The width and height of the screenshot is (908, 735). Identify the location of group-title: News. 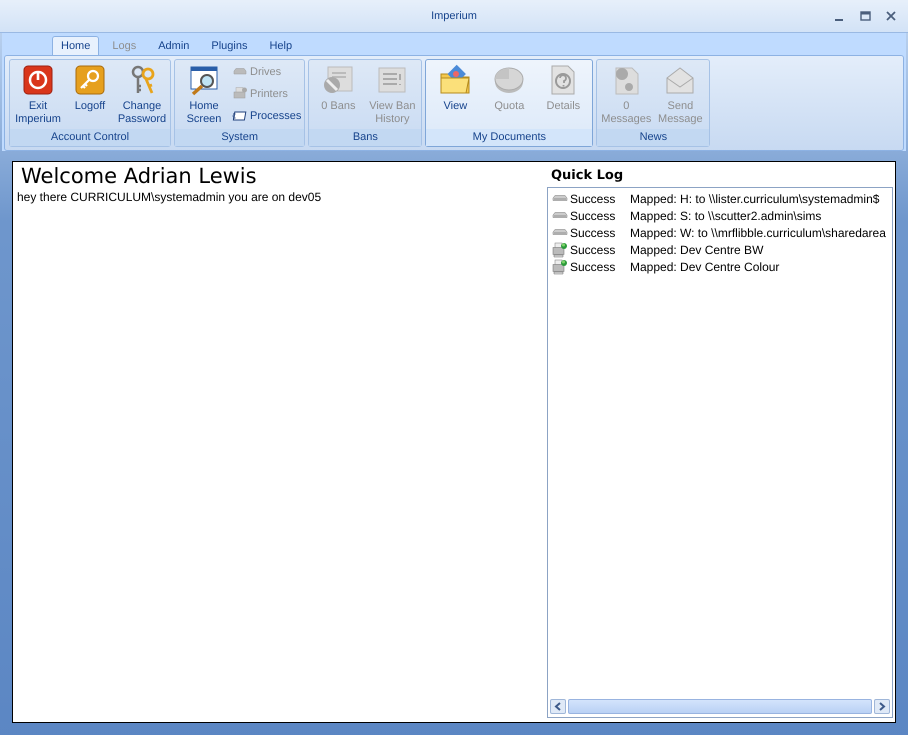
(653, 137).